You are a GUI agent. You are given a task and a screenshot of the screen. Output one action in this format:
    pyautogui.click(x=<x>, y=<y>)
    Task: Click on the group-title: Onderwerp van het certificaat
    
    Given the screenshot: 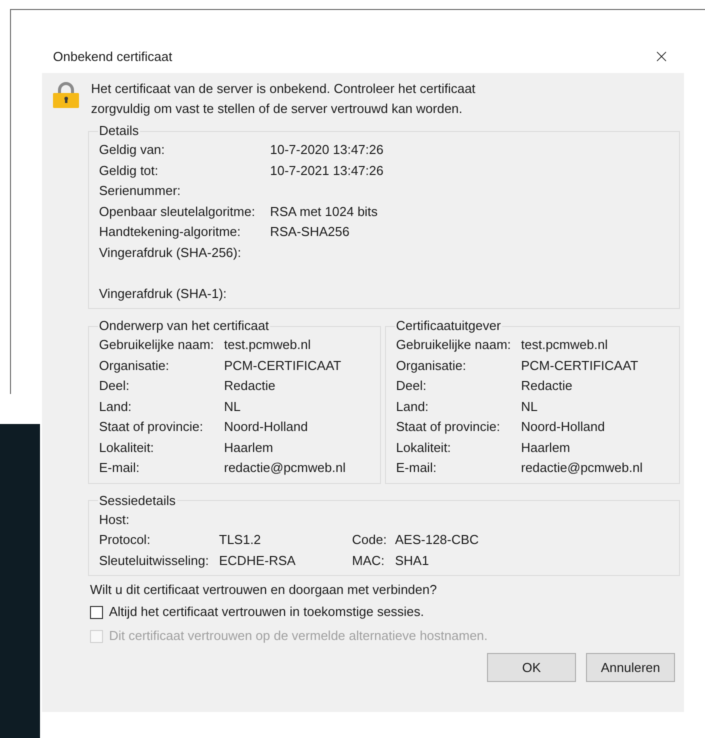 What is the action you would take?
    pyautogui.click(x=184, y=326)
    